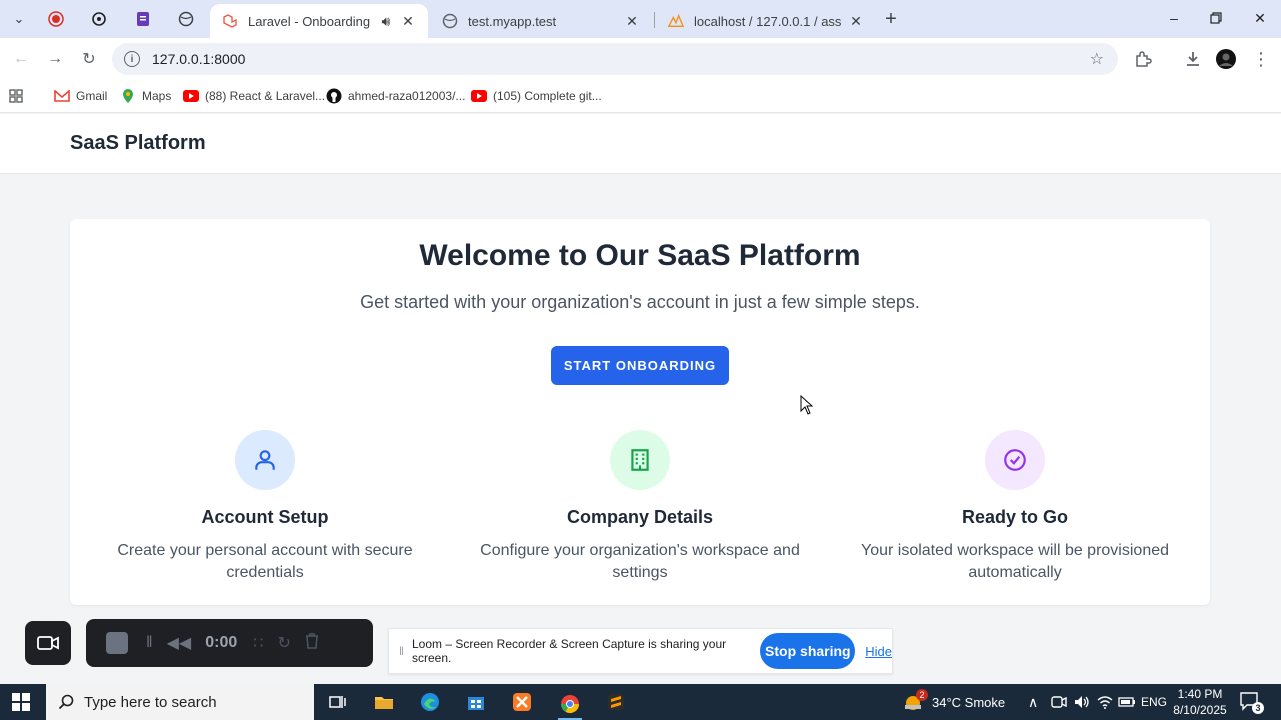 The width and height of the screenshot is (1281, 720). Describe the element at coordinates (1226, 59) in the screenshot. I see `profile-avatar` at that location.